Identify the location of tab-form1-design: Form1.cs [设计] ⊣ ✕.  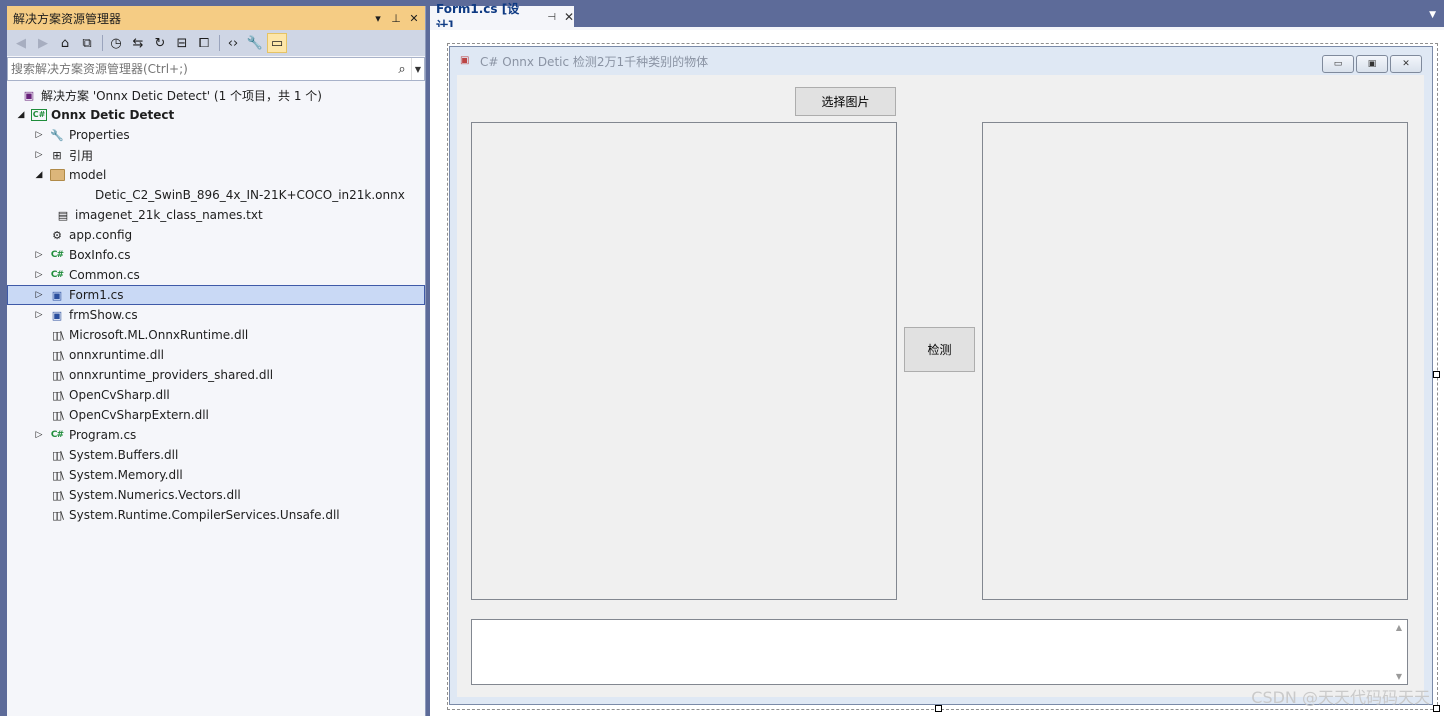
(502, 17).